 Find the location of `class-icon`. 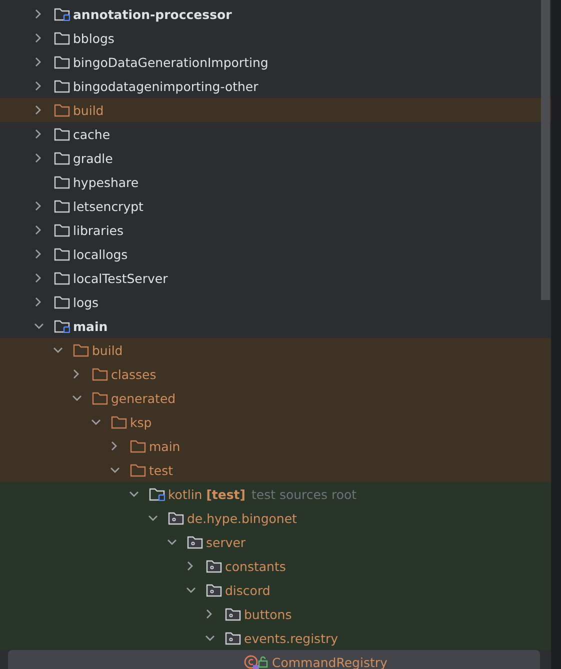

class-icon is located at coordinates (252, 661).